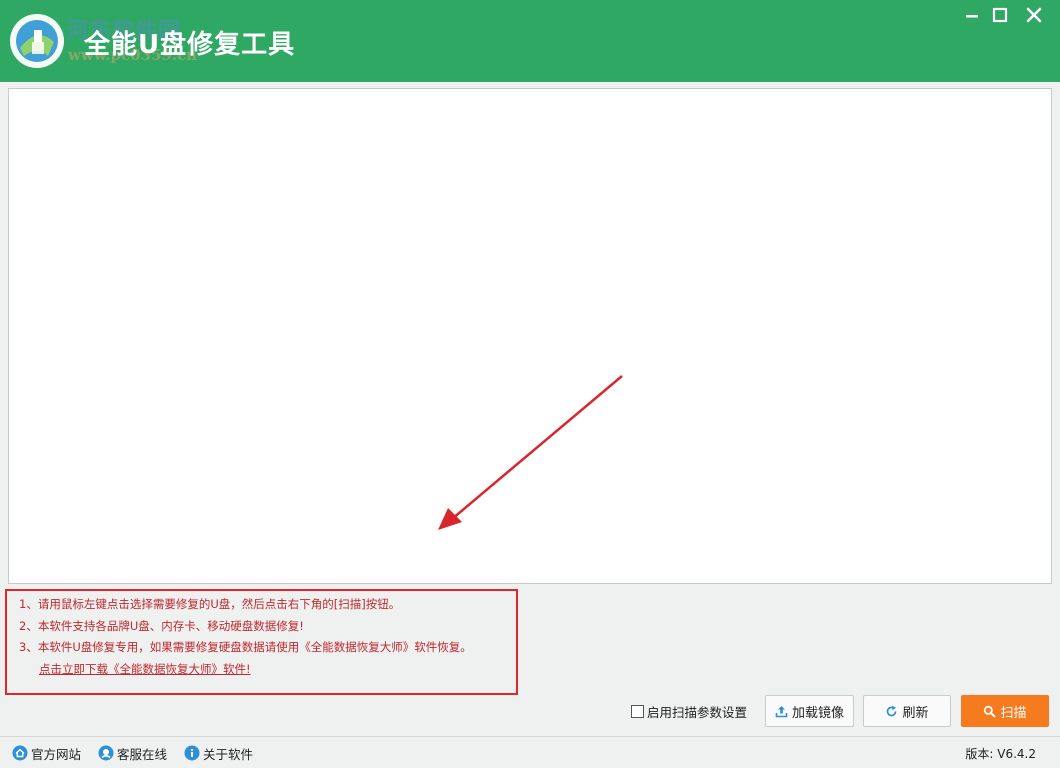 The width and height of the screenshot is (1060, 768). What do you see at coordinates (817, 713) in the screenshot?
I see `load-image-label: 加载镜像` at bounding box center [817, 713].